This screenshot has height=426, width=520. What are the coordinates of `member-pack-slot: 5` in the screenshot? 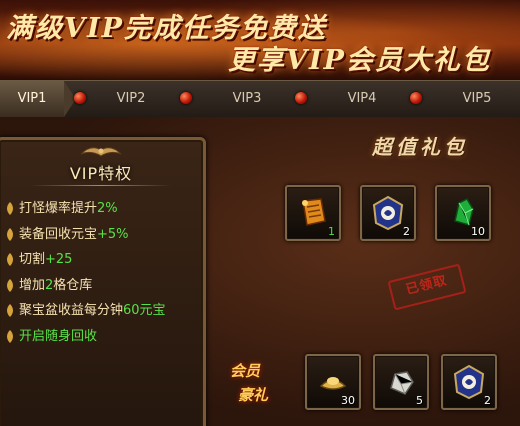 It's located at (401, 382).